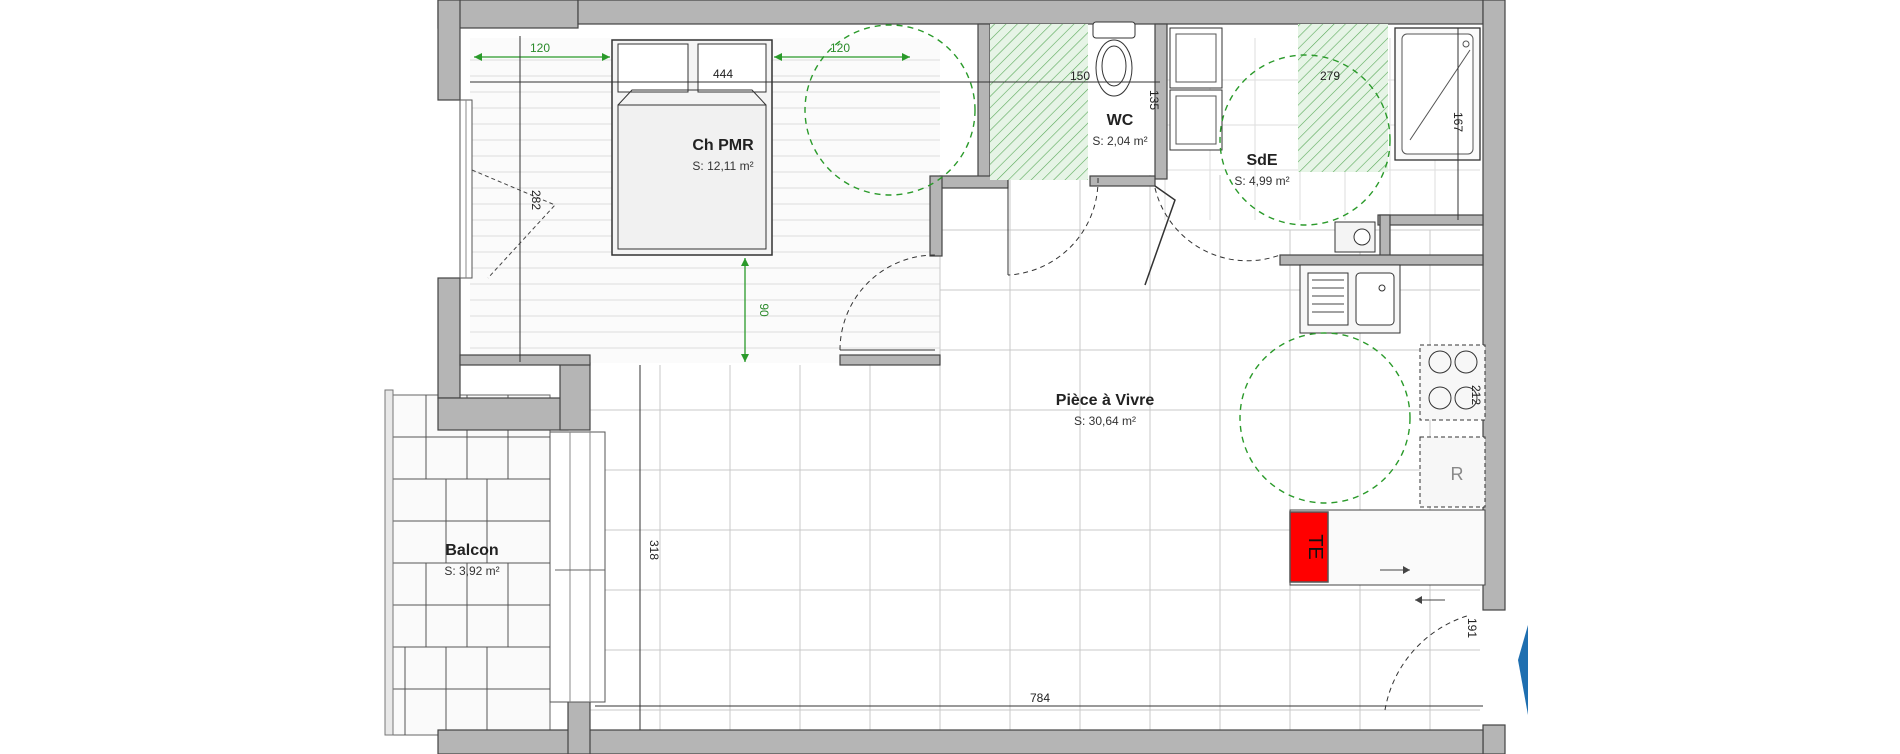  What do you see at coordinates (1437, 94) in the screenshot?
I see `shower` at bounding box center [1437, 94].